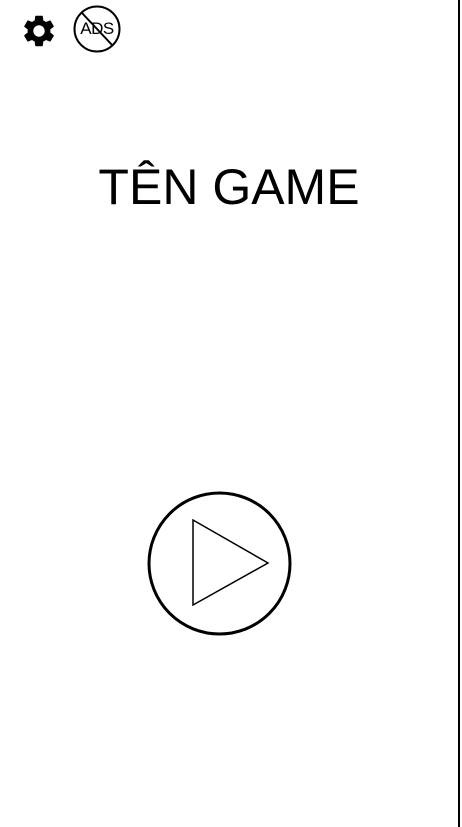 Image resolution: width=462 pixels, height=827 pixels. What do you see at coordinates (229, 187) in the screenshot?
I see `game-title: TÊN GAME` at bounding box center [229, 187].